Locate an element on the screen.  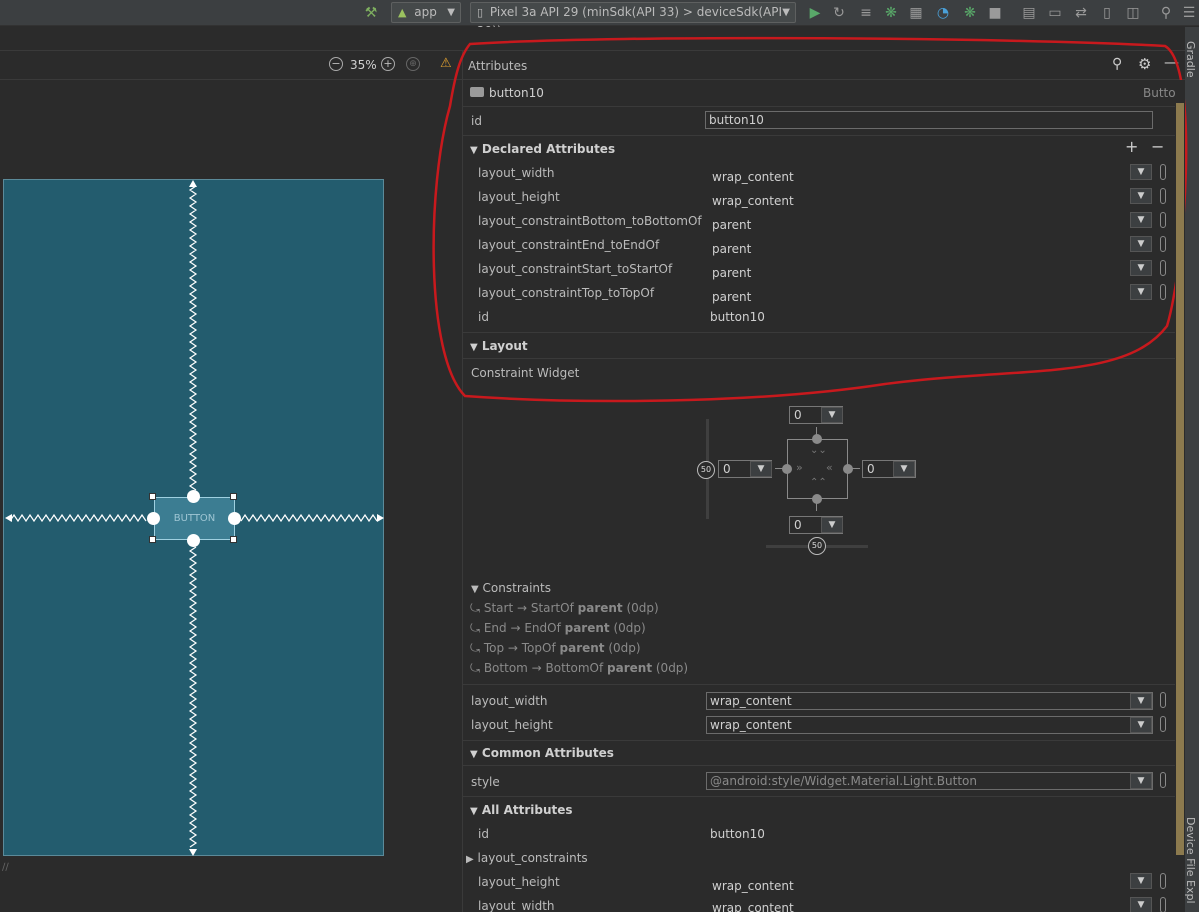
all-id-value: button10 is located at coordinates (737, 834).